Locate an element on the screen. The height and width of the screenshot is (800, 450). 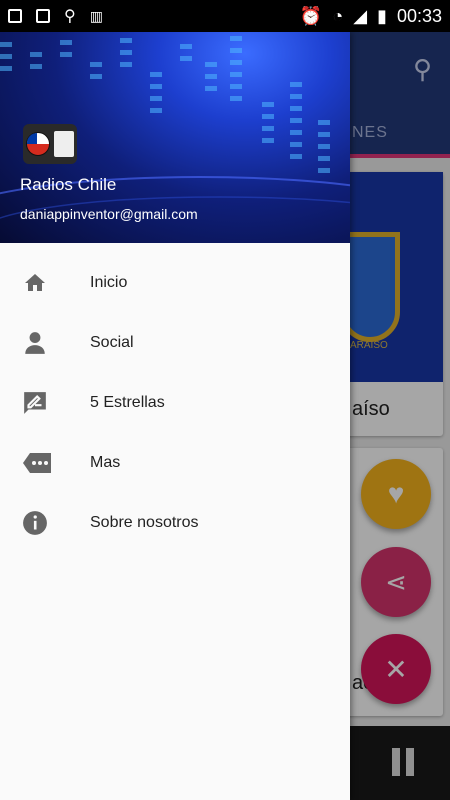
drawer-item-inicio: Inicio is located at coordinates (175, 283).